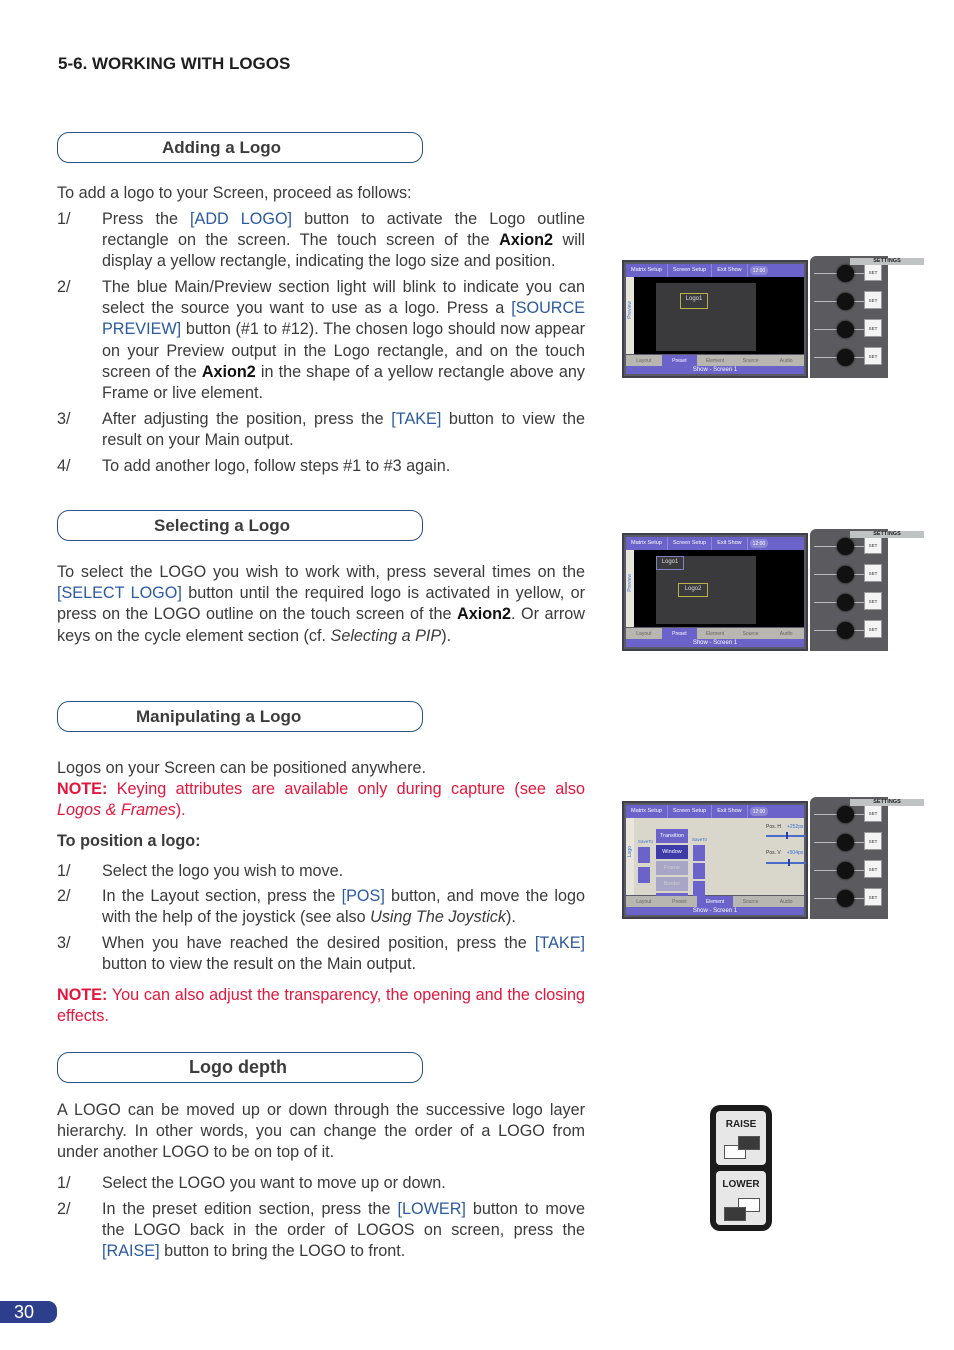 This screenshot has height=1350, width=954. I want to click on product-name: Axion2, so click(526, 240).